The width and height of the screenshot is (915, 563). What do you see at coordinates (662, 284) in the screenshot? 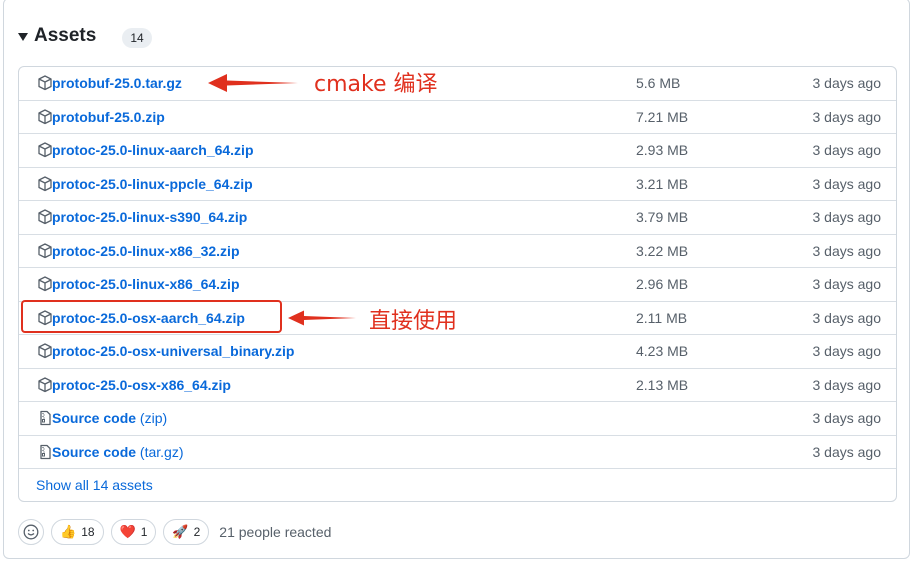
I see `asset-size: 2.96 MB` at bounding box center [662, 284].